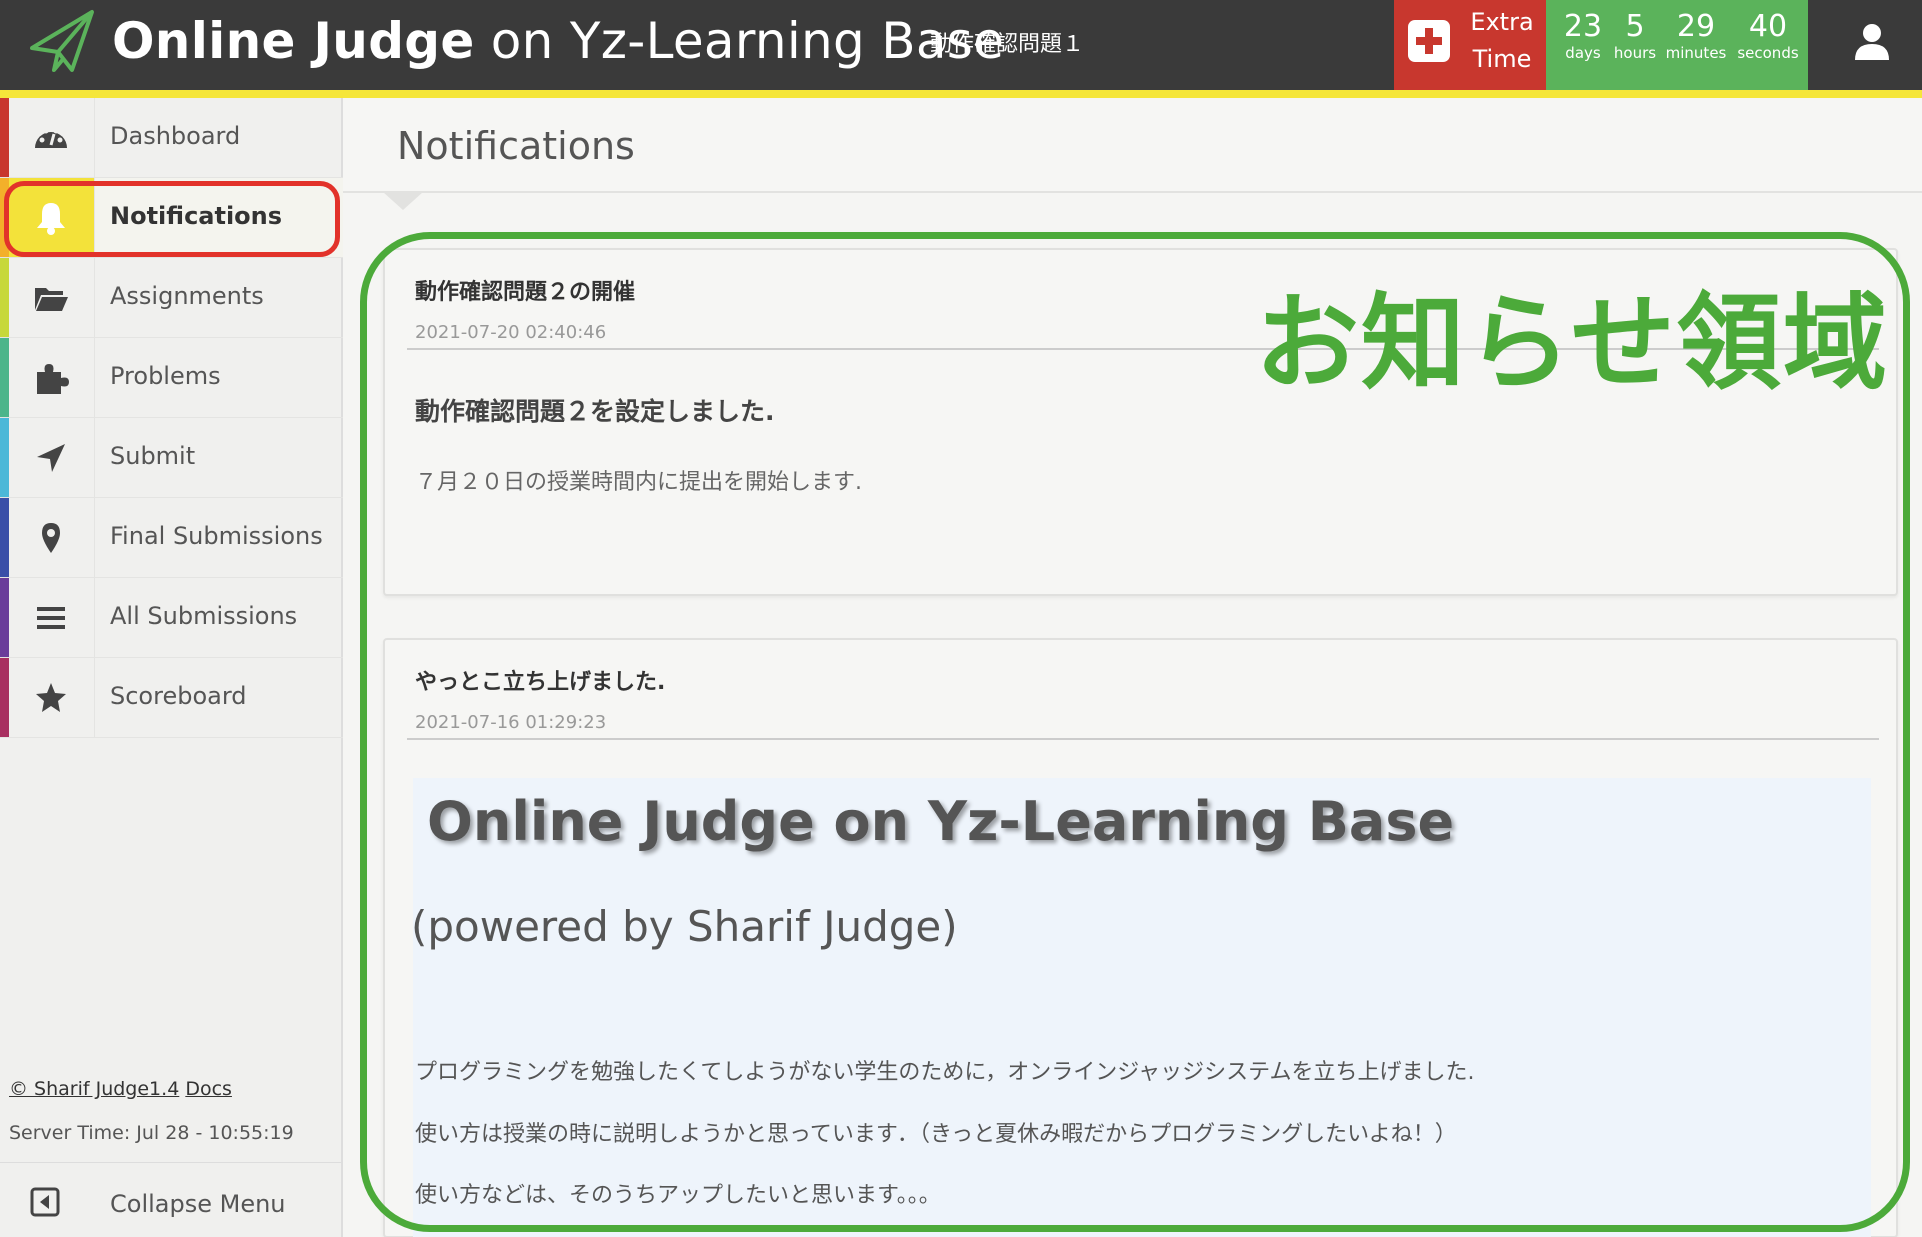 This screenshot has height=1237, width=1922. I want to click on star-icon, so click(51, 697).